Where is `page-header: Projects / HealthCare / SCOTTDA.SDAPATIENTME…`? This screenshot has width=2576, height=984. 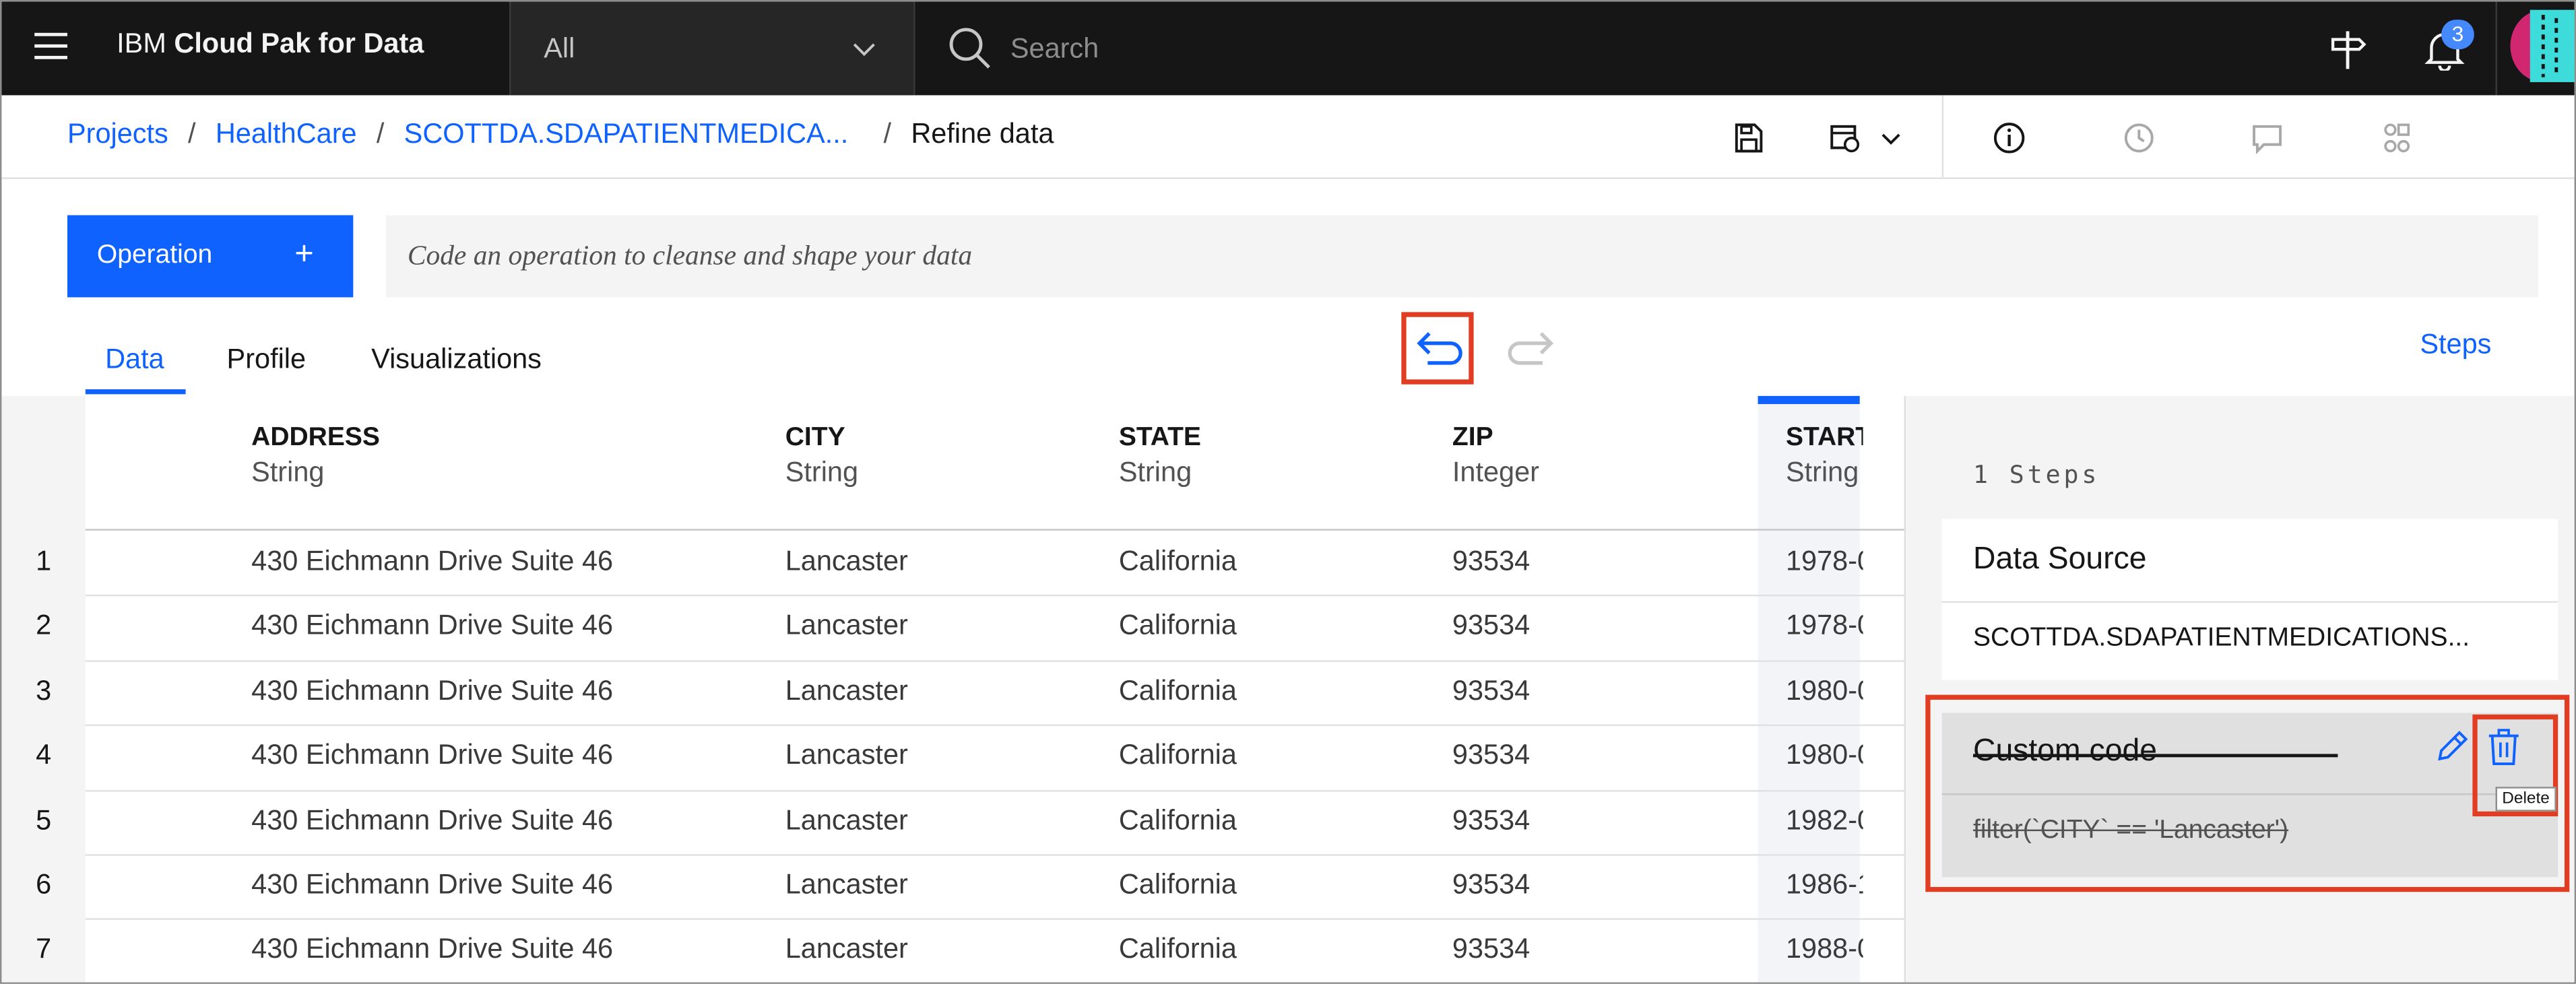 page-header: Projects / HealthCare / SCOTTDA.SDAPATIENTME… is located at coordinates (1288, 137).